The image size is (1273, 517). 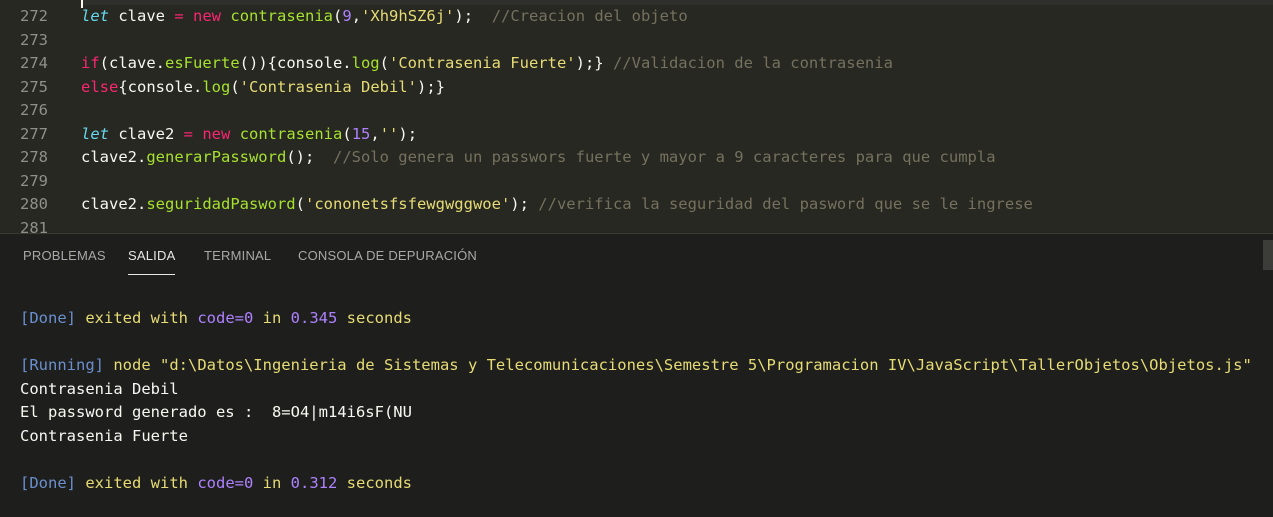 I want to click on code-token: else, so click(x=100, y=86).